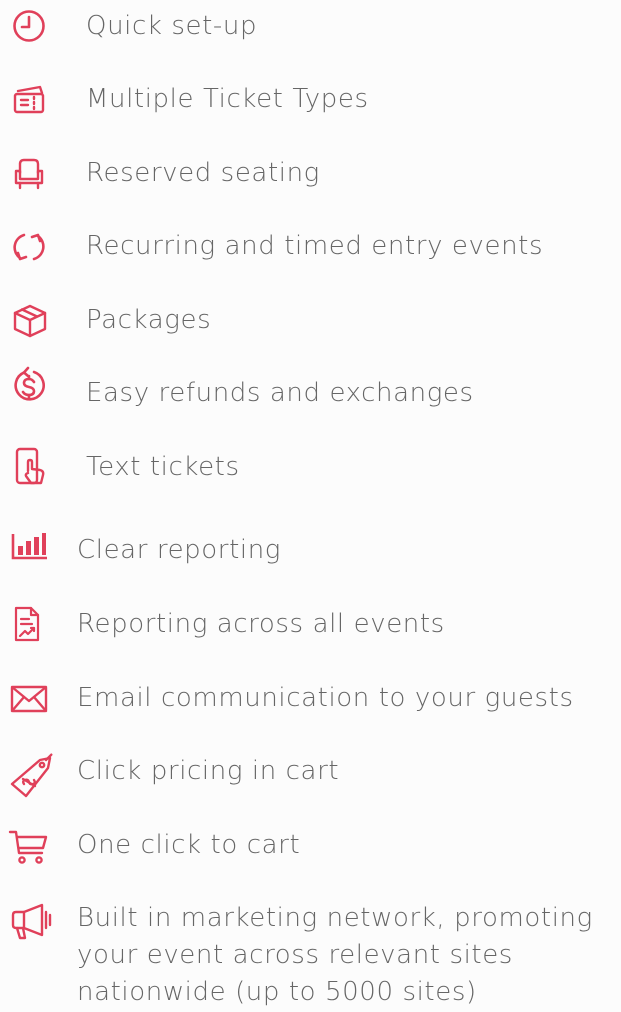 This screenshot has height=1012, width=621. What do you see at coordinates (227, 99) in the screenshot?
I see `feature-label: Multiple Ticket Types` at bounding box center [227, 99].